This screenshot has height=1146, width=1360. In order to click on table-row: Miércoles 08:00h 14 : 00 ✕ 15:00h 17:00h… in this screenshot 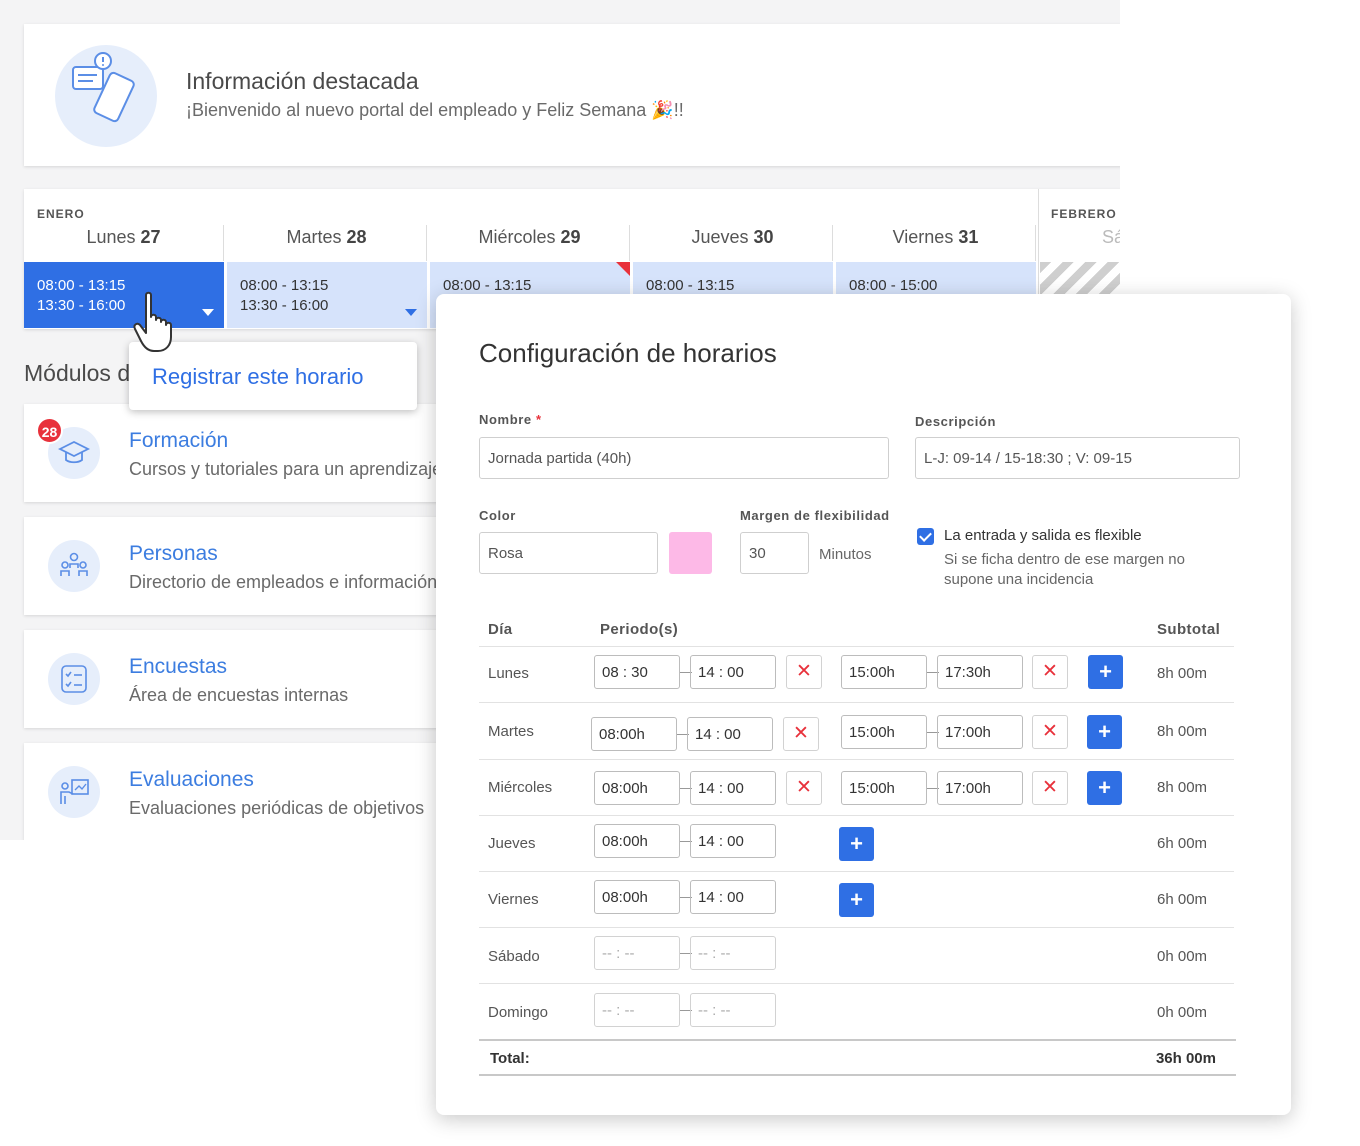, I will do `click(856, 787)`.